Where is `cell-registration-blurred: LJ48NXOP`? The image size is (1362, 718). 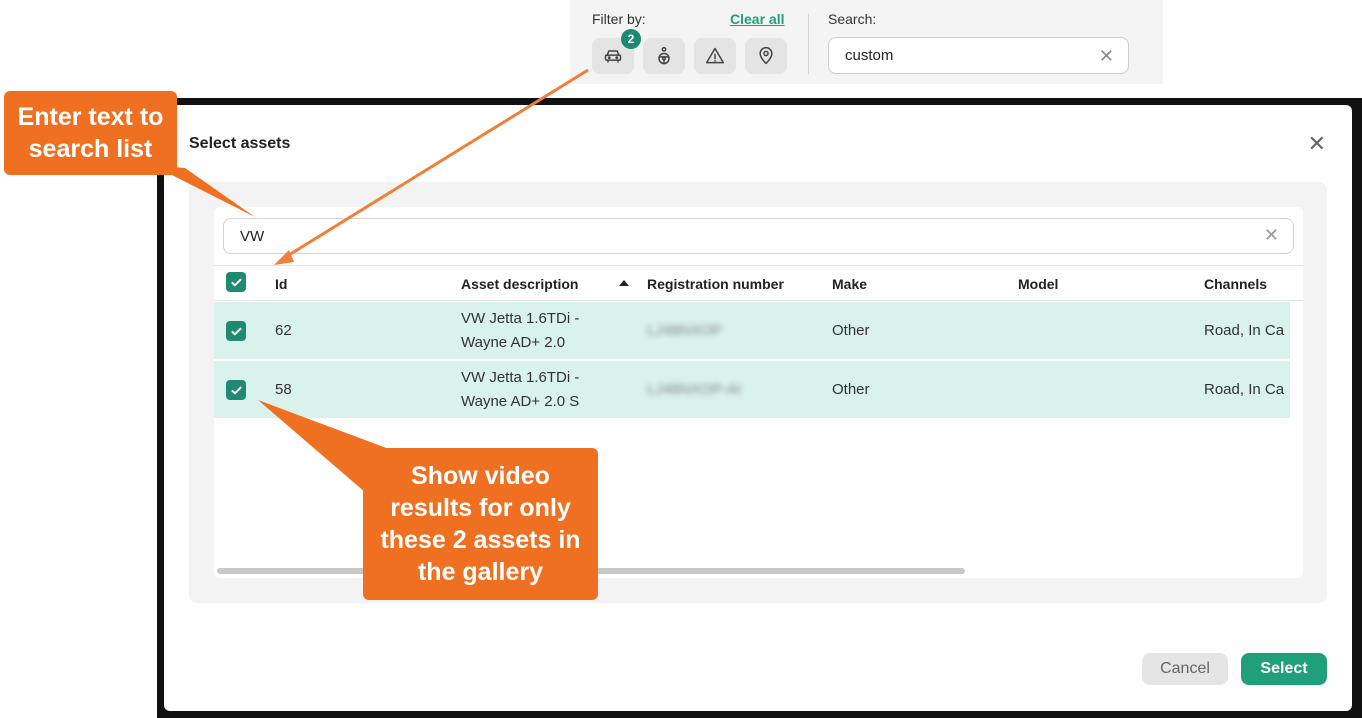
cell-registration-blurred: LJ48NXOP is located at coordinates (685, 330).